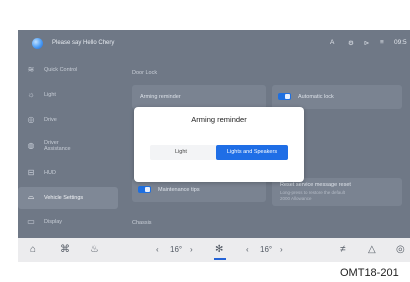 The width and height of the screenshot is (410, 282). I want to click on sidebar-item-label: Driver Assistance, so click(57, 146).